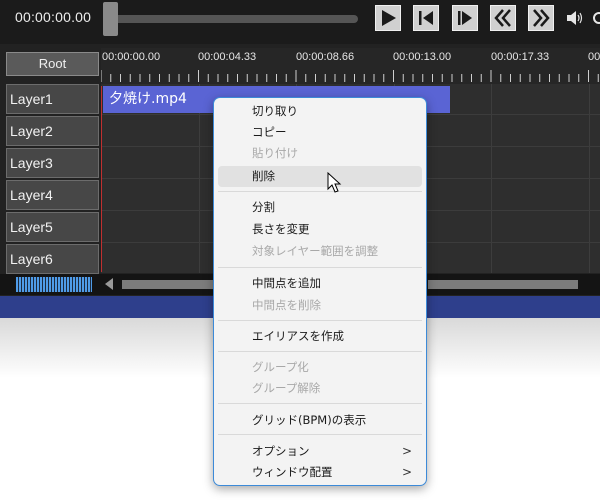 The height and width of the screenshot is (500, 600). Describe the element at coordinates (520, 57) in the screenshot. I see `ruler-label: 00:00:17.33` at that location.